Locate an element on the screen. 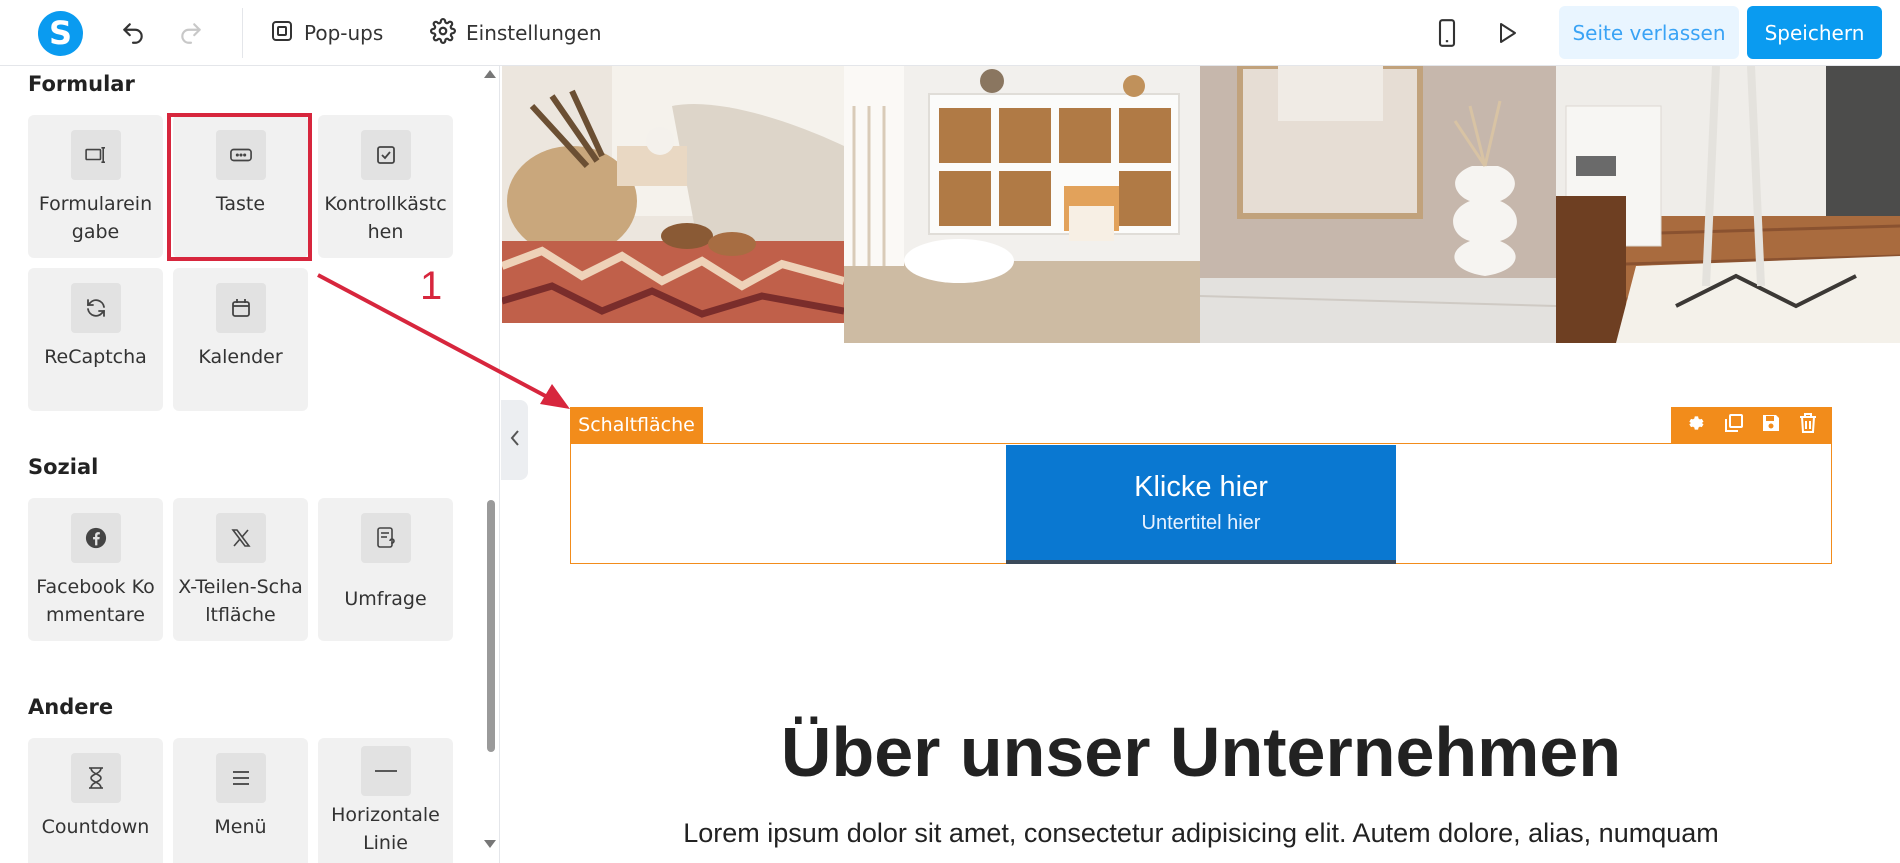  annotation-arrow is located at coordinates (443, 341).